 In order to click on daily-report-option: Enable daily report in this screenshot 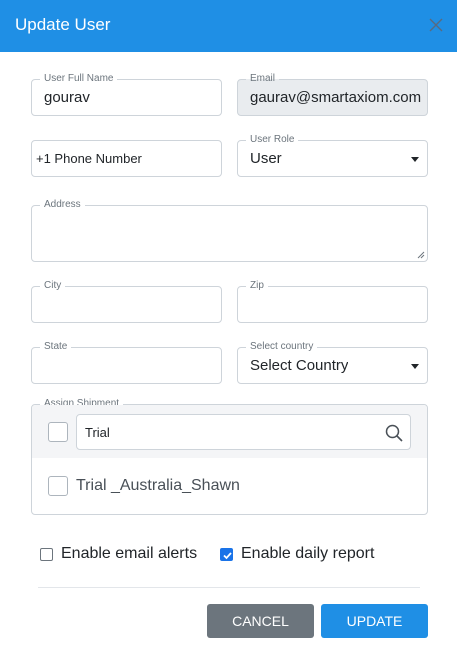, I will do `click(297, 554)`.